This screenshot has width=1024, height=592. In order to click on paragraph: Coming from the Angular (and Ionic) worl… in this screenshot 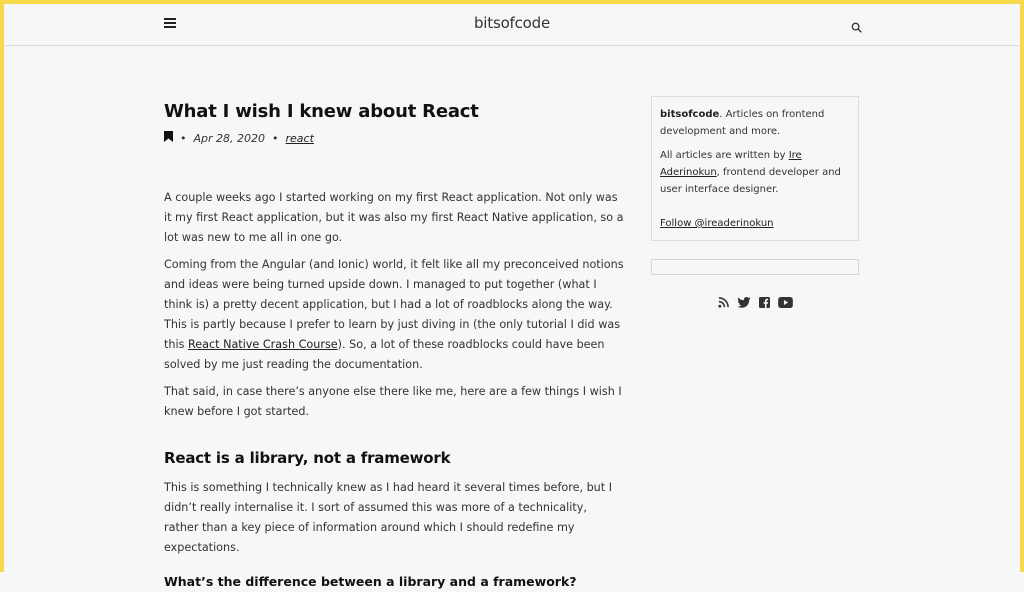, I will do `click(394, 315)`.